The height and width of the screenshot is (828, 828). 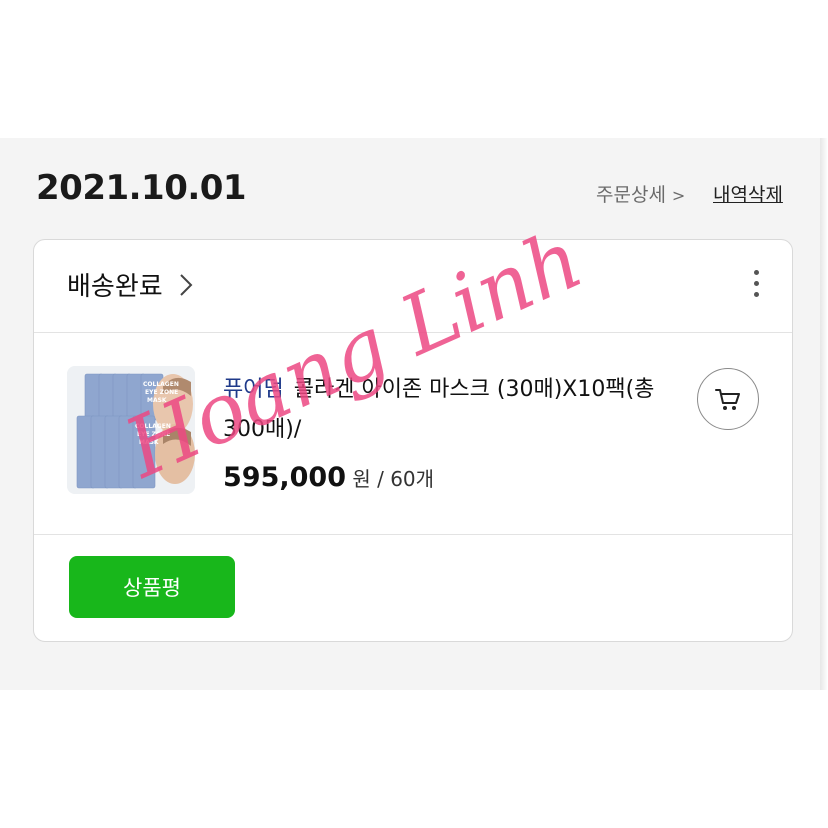 I want to click on delivery-status-link: 배송완료, so click(x=130, y=284).